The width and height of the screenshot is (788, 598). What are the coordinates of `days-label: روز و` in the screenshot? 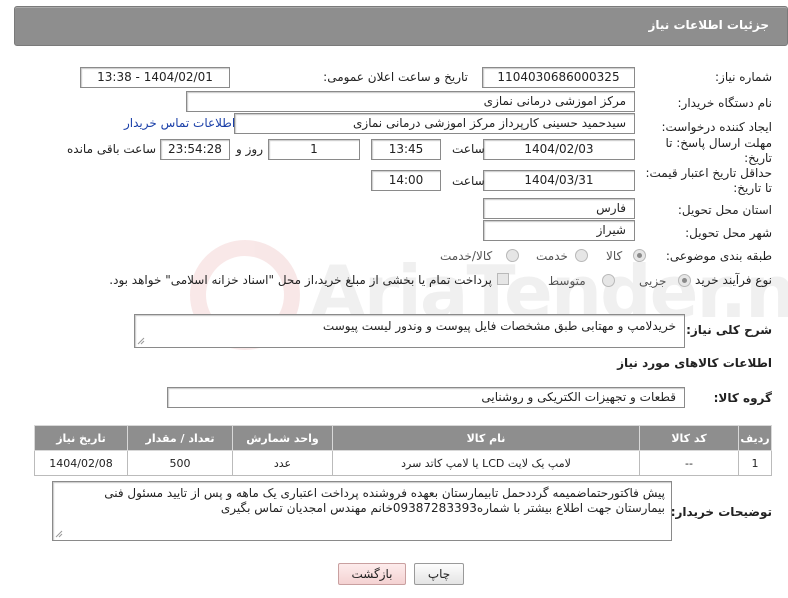 It's located at (249, 149).